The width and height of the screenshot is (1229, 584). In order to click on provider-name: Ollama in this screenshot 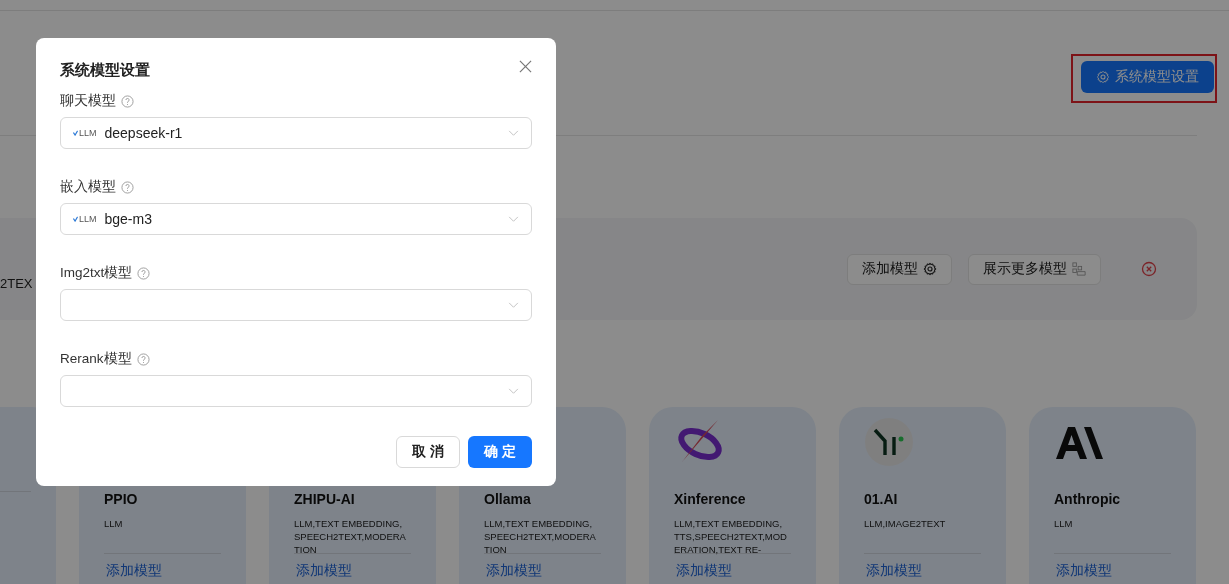, I will do `click(508, 500)`.